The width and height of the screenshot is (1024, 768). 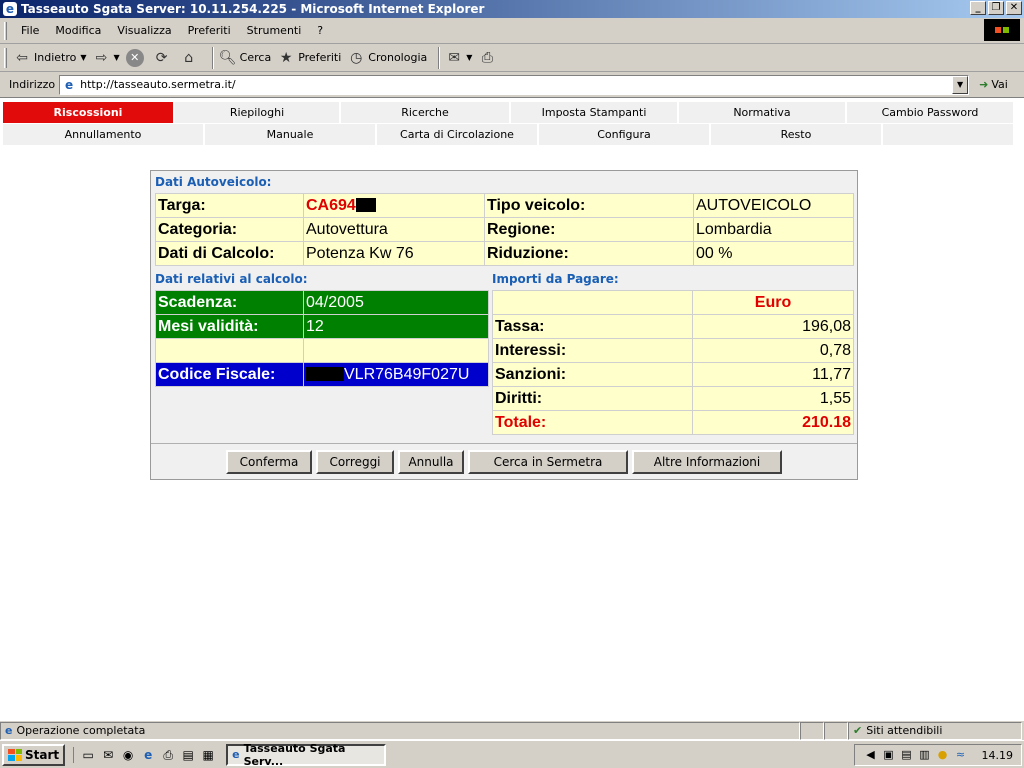 What do you see at coordinates (931, 112) in the screenshot?
I see `nav-cambio-password: Cambio Password` at bounding box center [931, 112].